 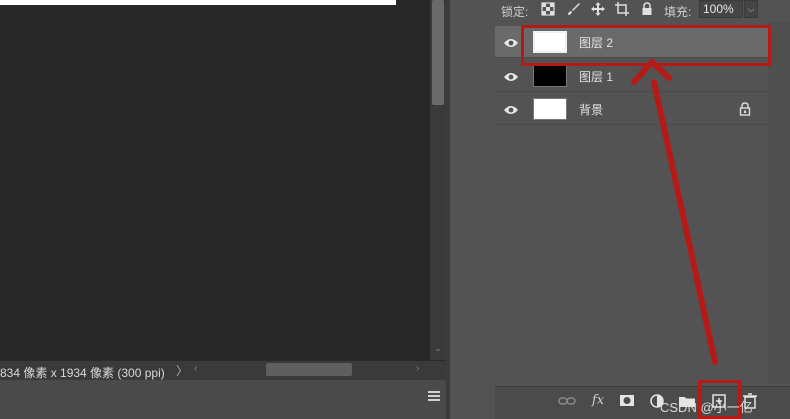 What do you see at coordinates (779, 203) in the screenshot?
I see `layers-scrollbar` at bounding box center [779, 203].